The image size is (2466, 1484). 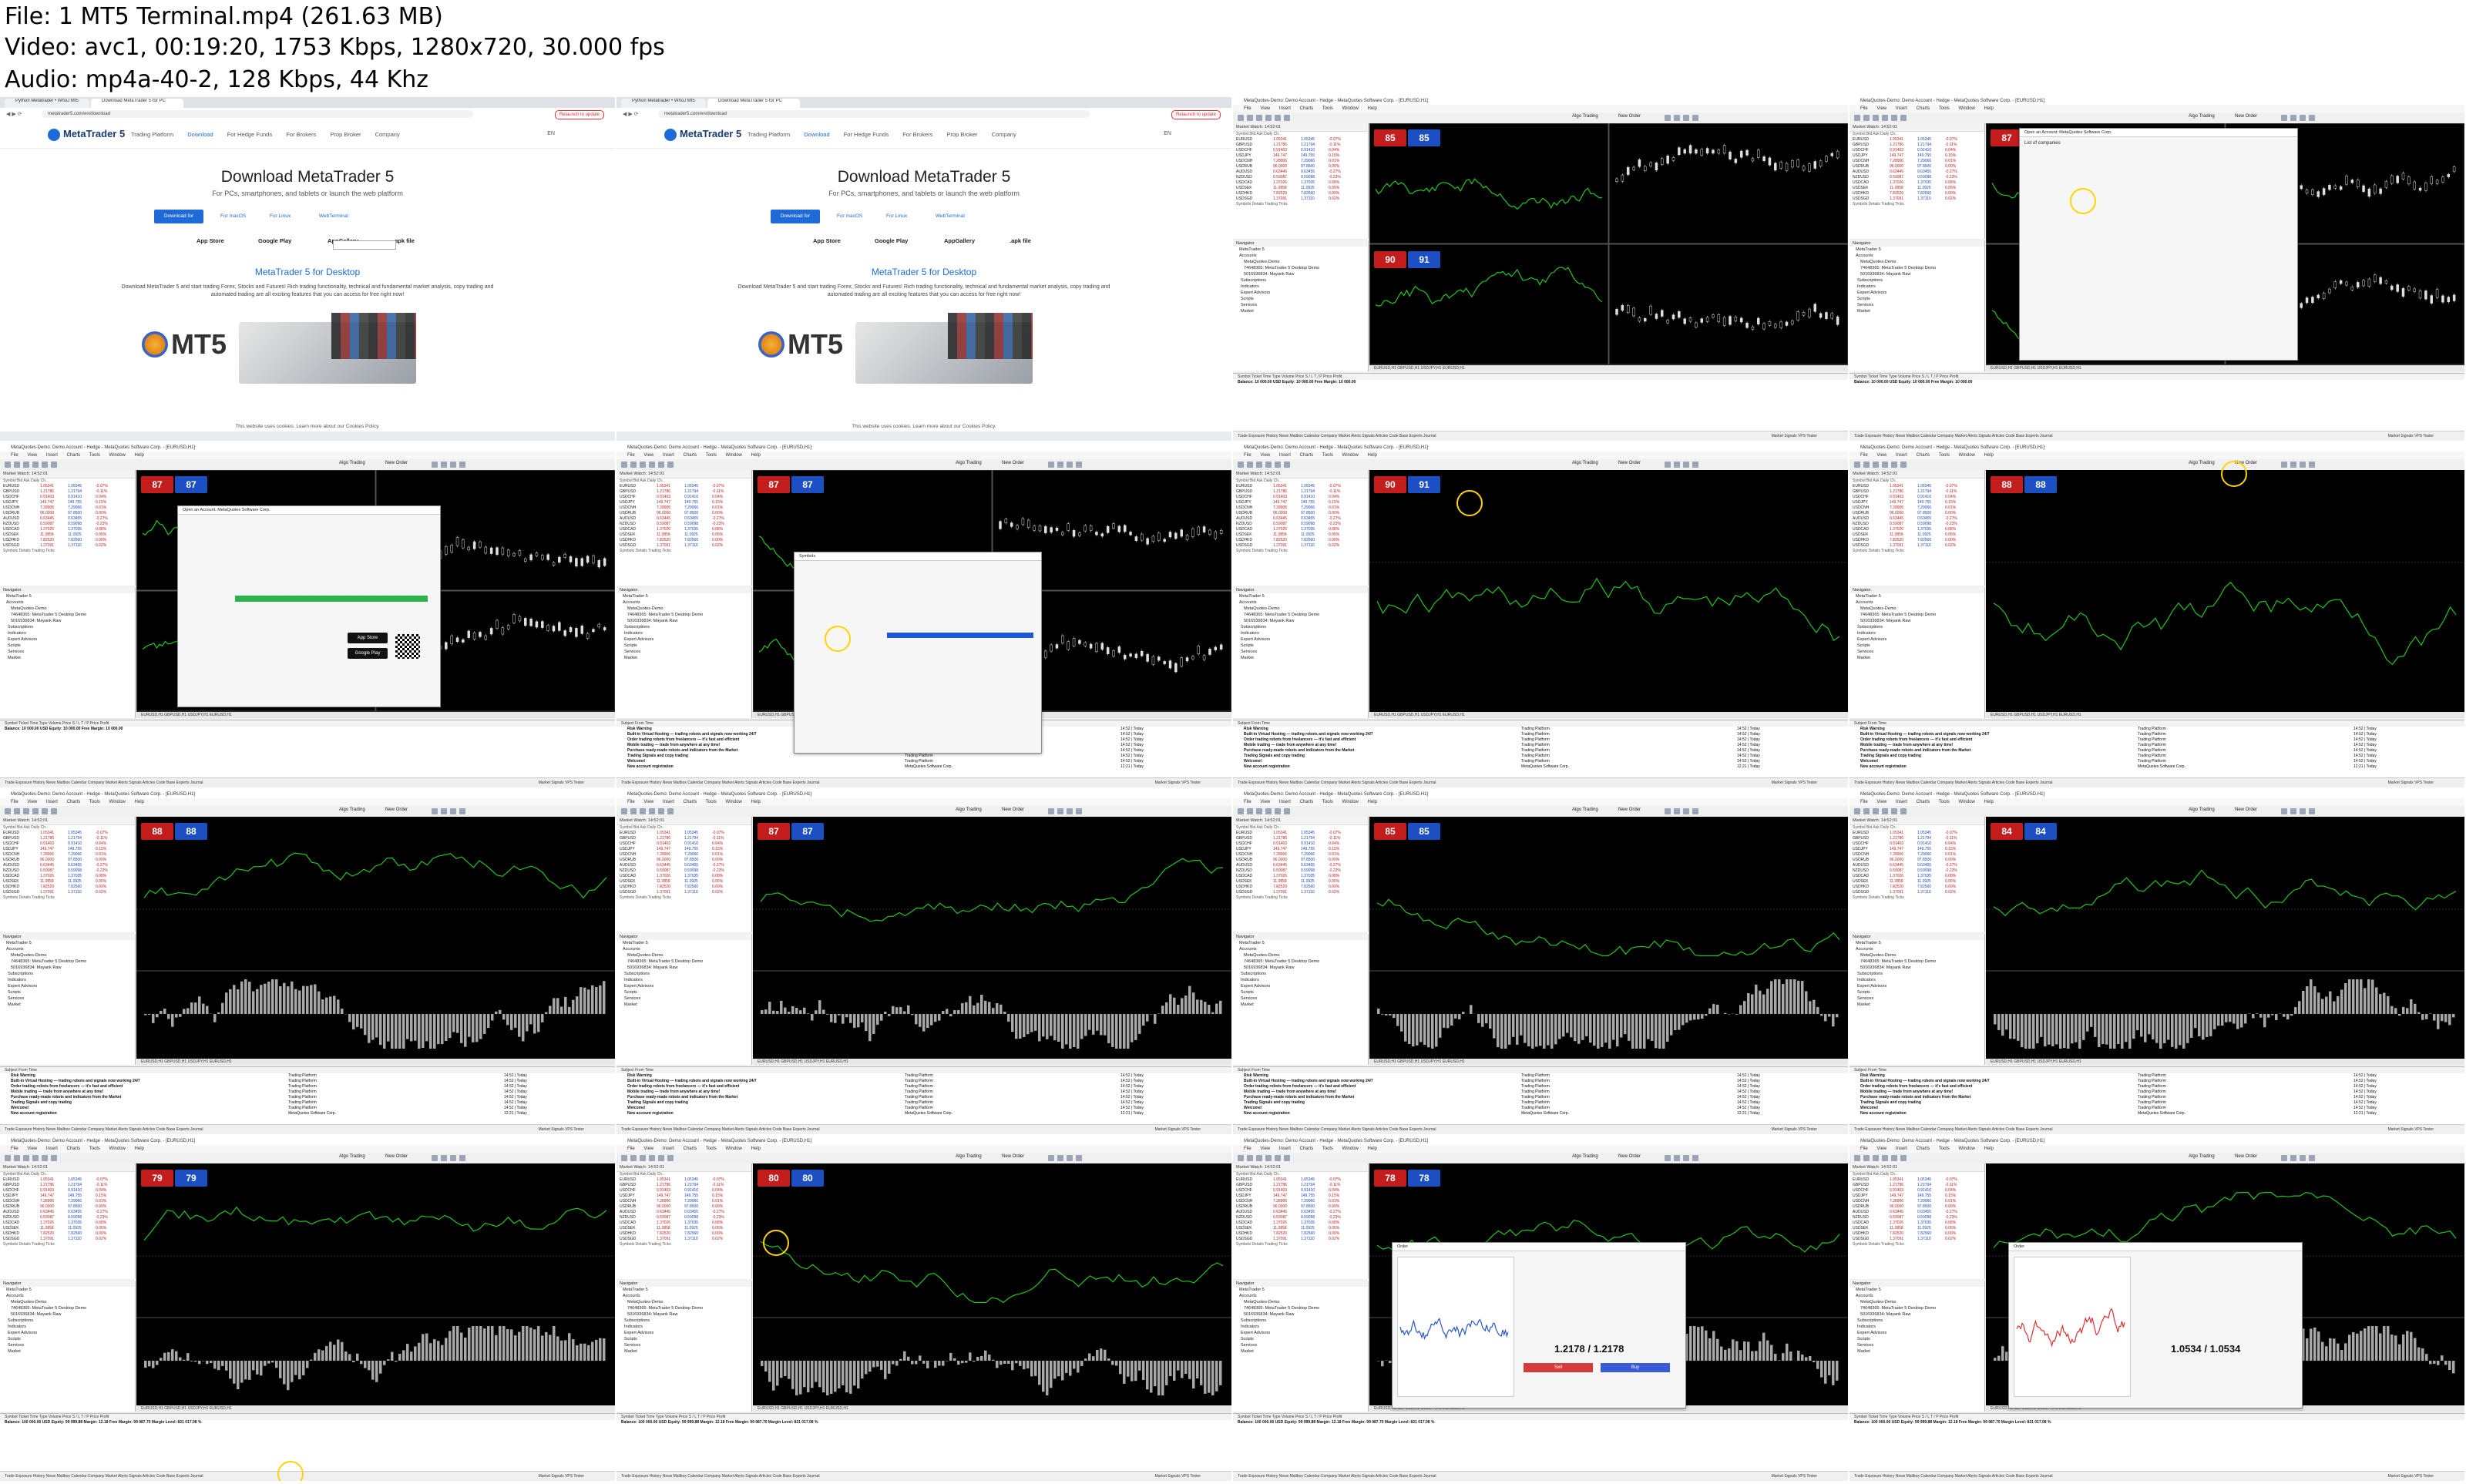 What do you see at coordinates (961, 134) in the screenshot?
I see `nav-item: Prop Broker` at bounding box center [961, 134].